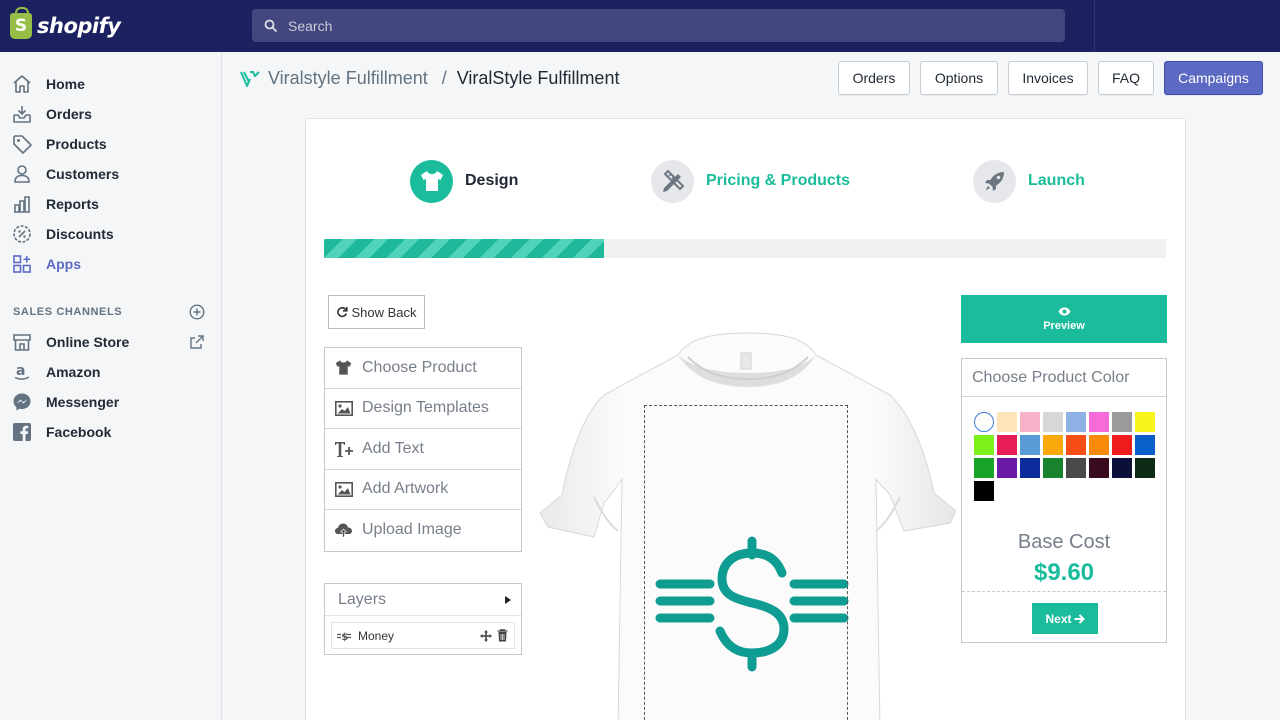 The image size is (1280, 720). I want to click on tool-add-text: Add Text, so click(423, 449).